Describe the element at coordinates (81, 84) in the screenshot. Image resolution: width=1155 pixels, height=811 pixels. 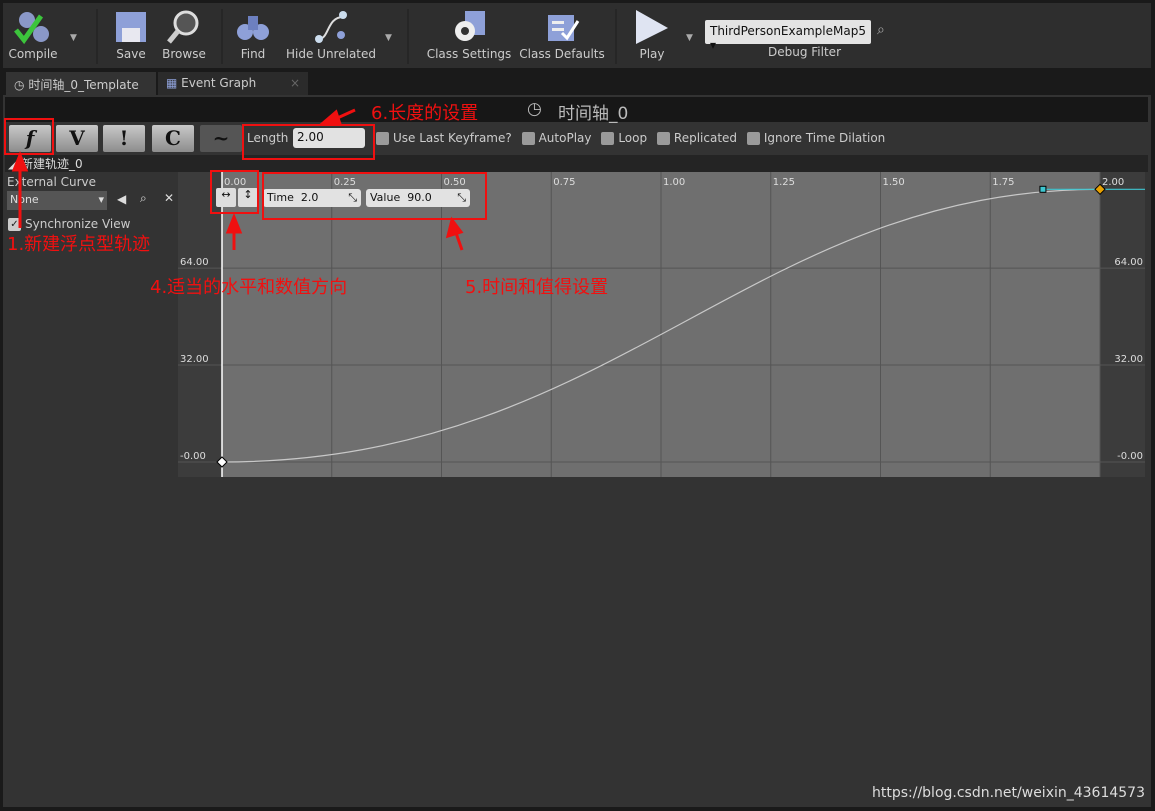
I see `tab-timeline-template: ◷ 时间轴_0_Template` at that location.